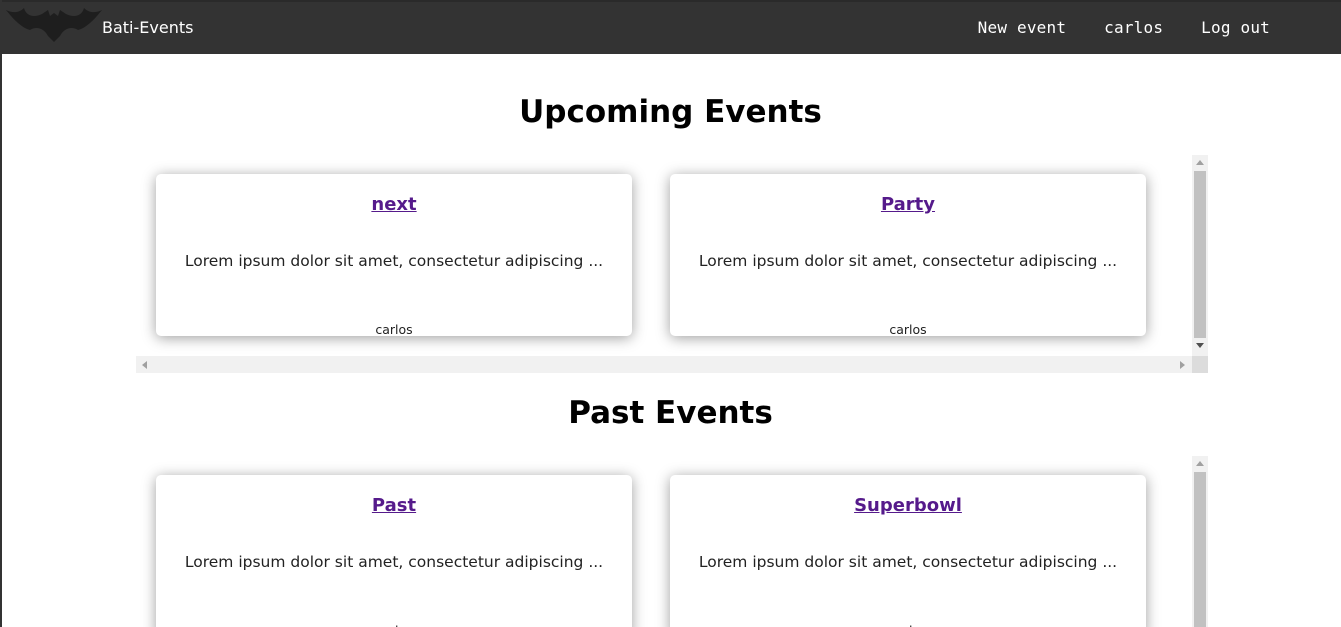 Image resolution: width=1341 pixels, height=627 pixels. What do you see at coordinates (1200, 345) in the screenshot?
I see `scroll-down-arrow-icon` at bounding box center [1200, 345].